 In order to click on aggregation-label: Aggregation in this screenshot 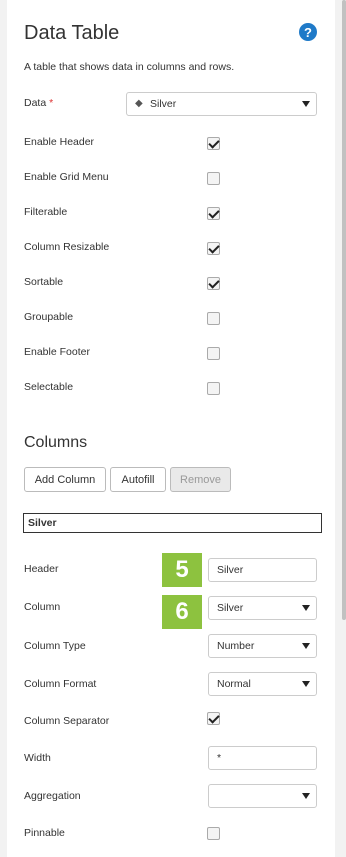, I will do `click(52, 796)`.